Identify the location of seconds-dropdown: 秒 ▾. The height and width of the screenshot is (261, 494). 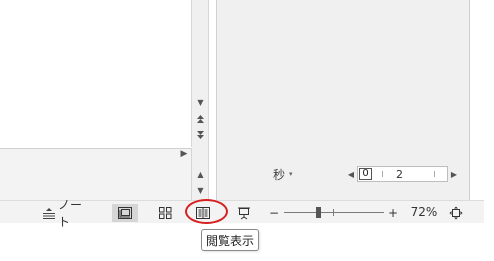
(283, 174).